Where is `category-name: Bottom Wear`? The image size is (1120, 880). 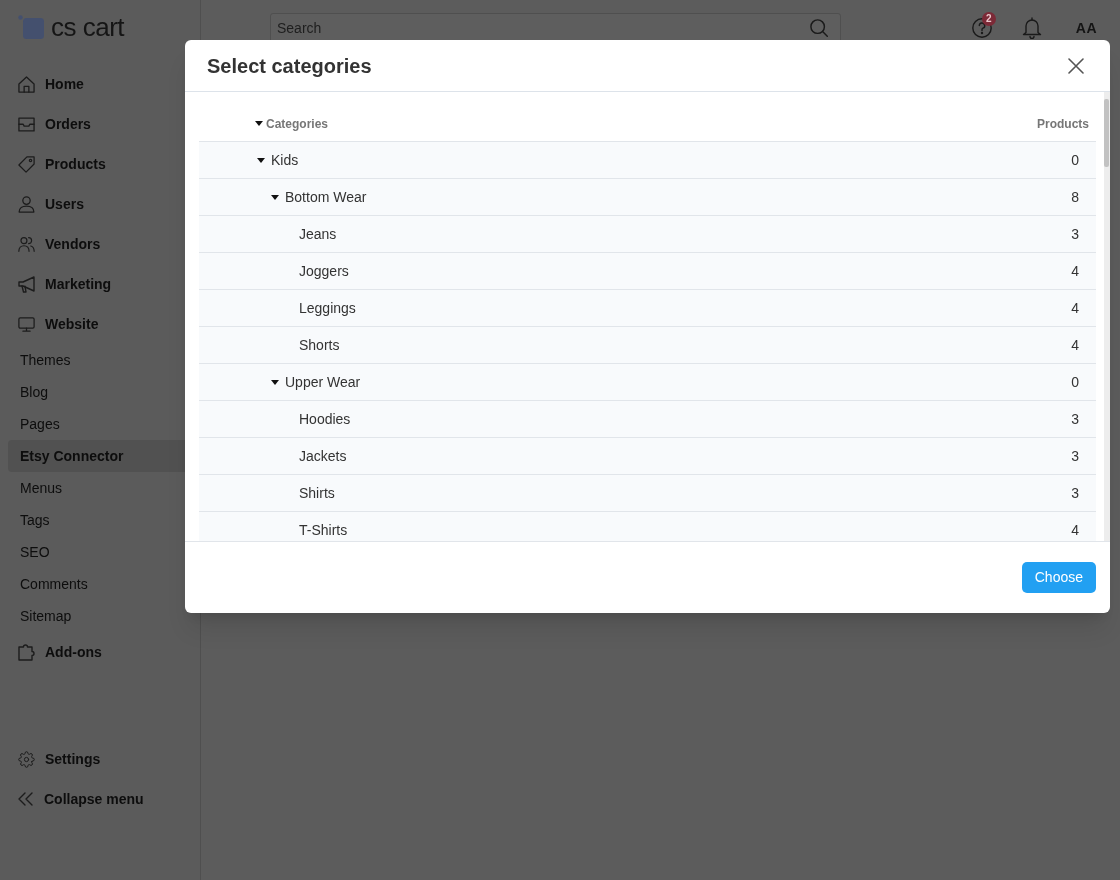 category-name: Bottom Wear is located at coordinates (326, 197).